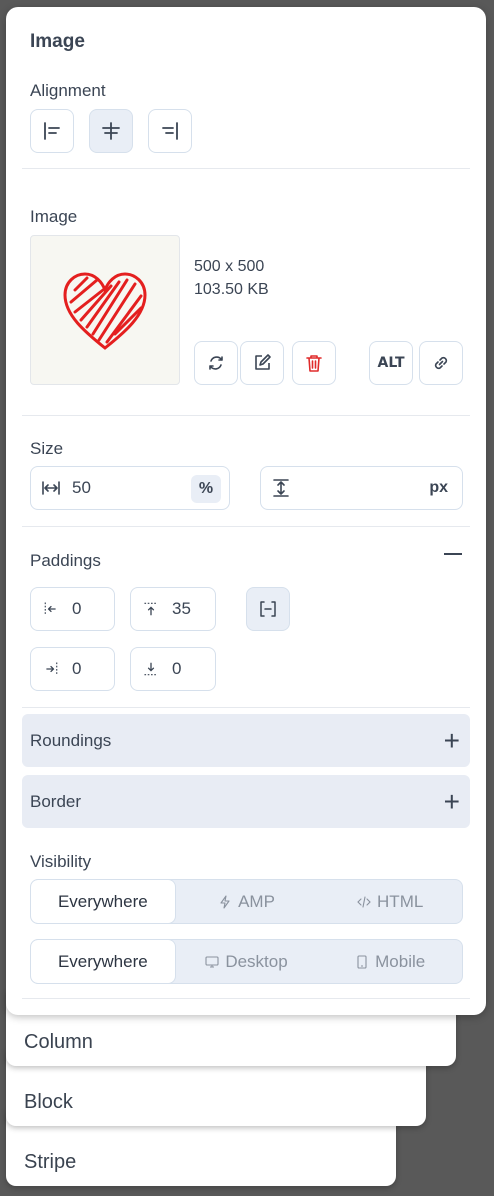  I want to click on width-value: 50, so click(81, 487).